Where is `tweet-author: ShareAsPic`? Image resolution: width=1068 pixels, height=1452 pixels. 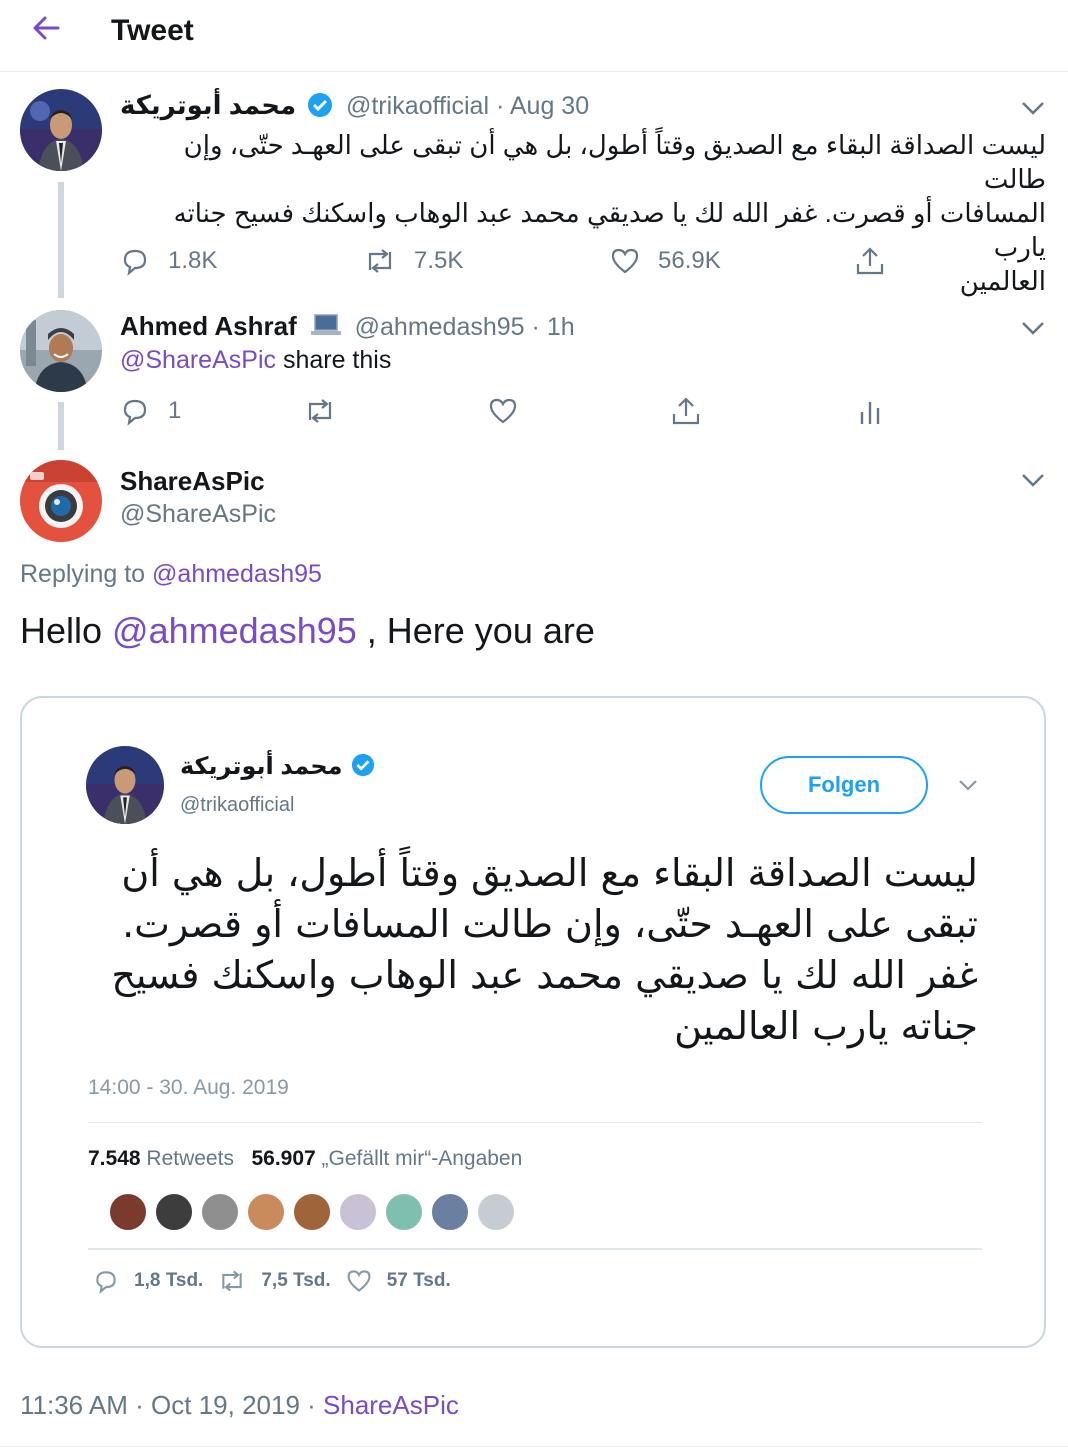 tweet-author: ShareAsPic is located at coordinates (192, 481).